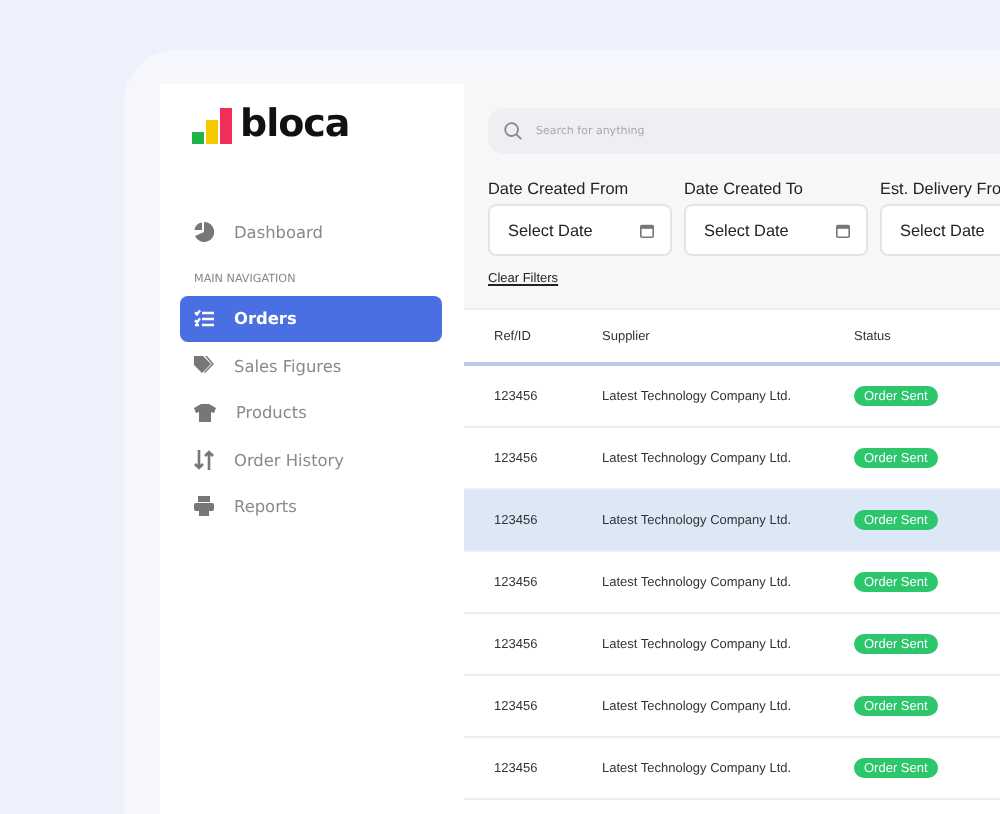  I want to click on sort-icon, so click(204, 459).